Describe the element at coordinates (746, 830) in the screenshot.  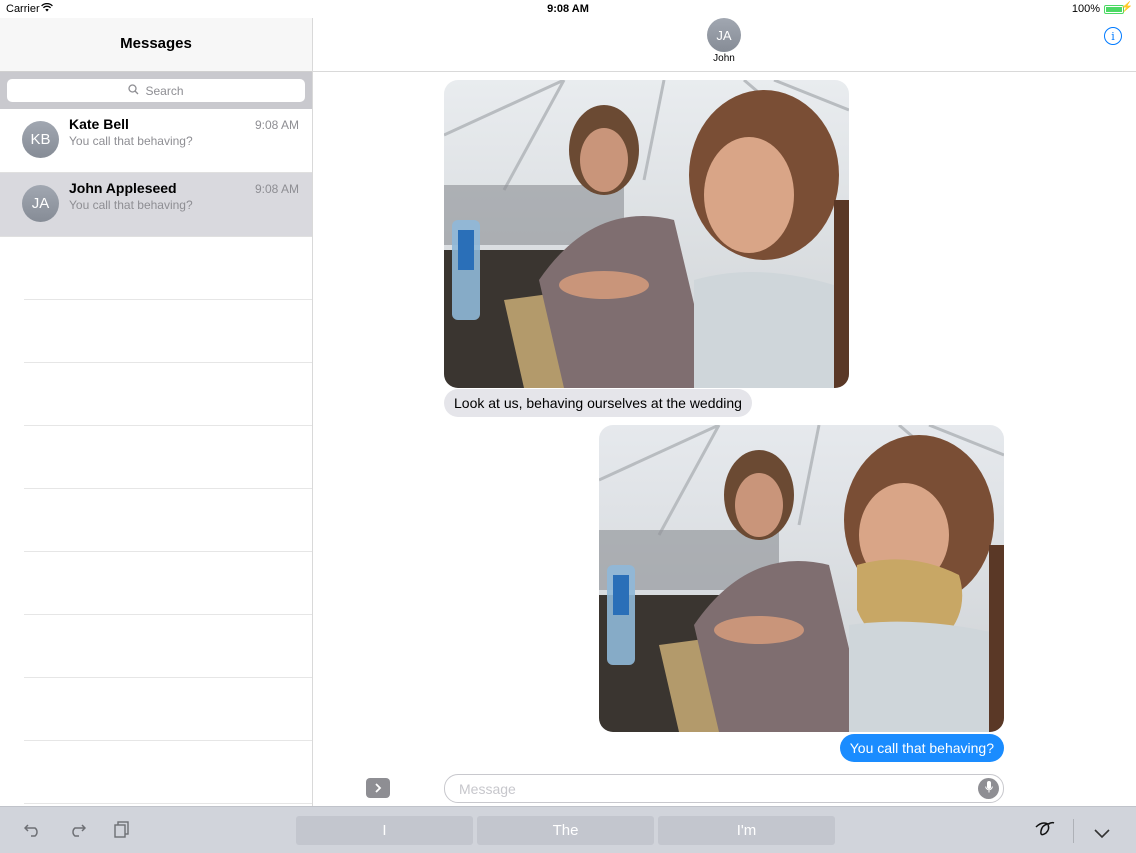
I see `suggestion-3: I'm` at that location.